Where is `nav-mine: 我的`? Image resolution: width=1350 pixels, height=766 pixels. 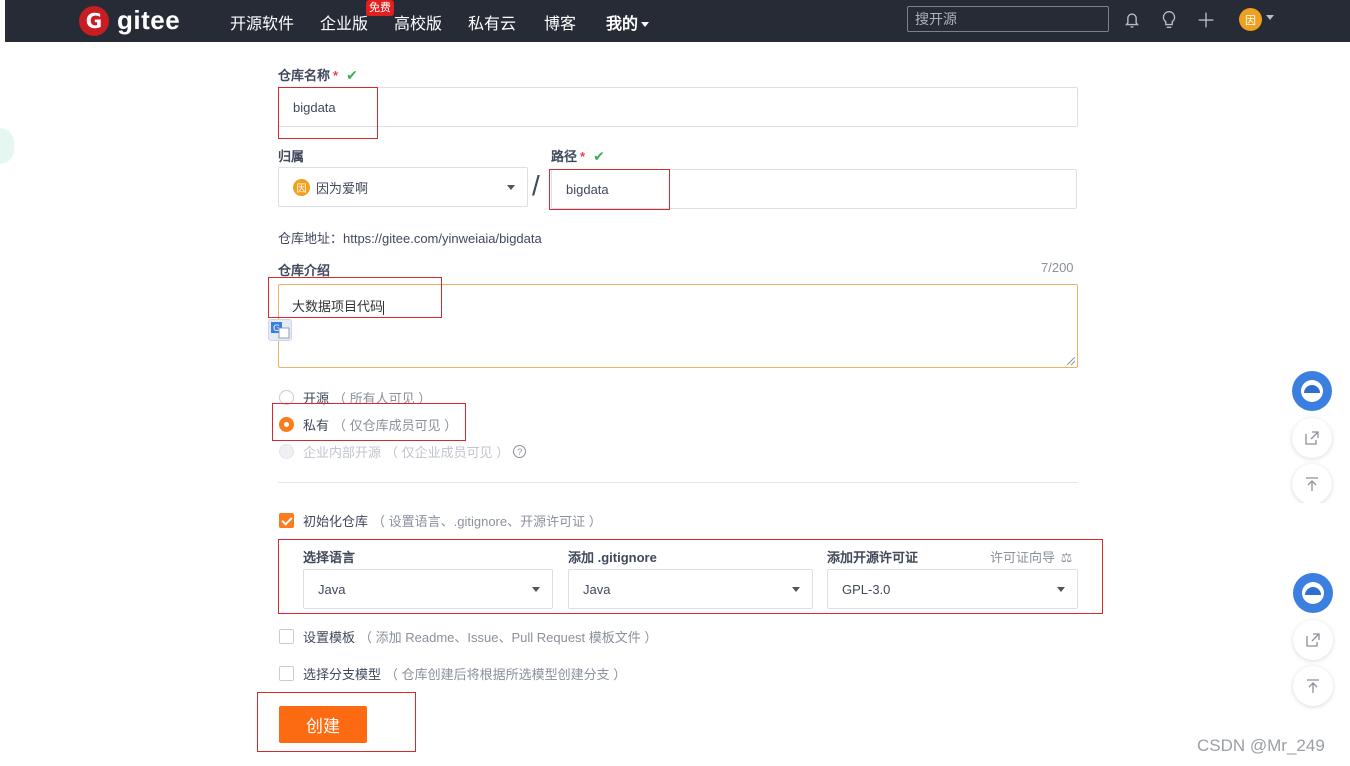 nav-mine: 我的 is located at coordinates (628, 22).